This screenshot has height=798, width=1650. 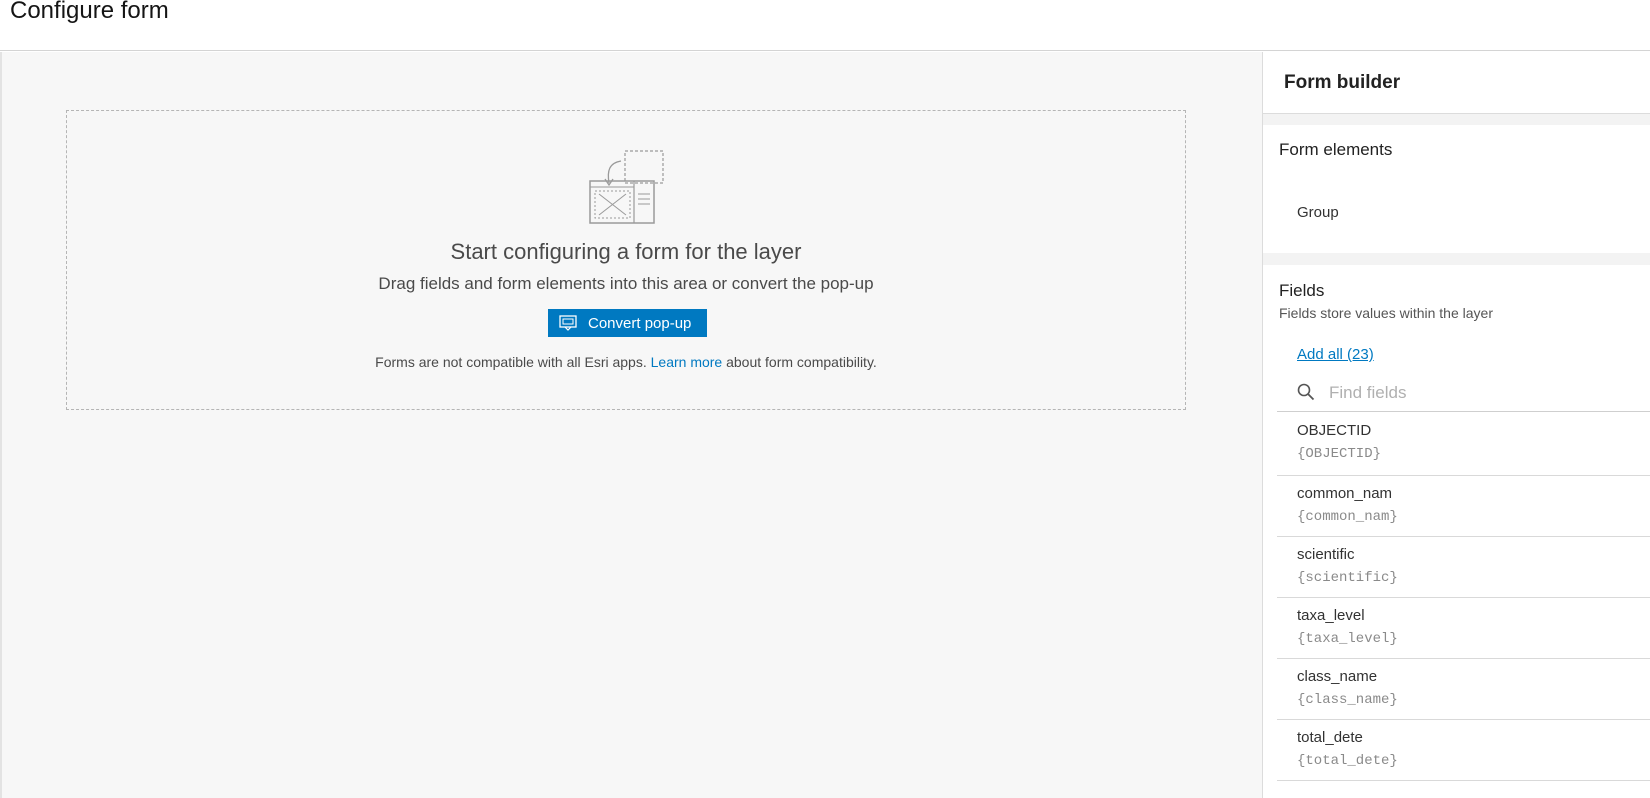 What do you see at coordinates (1342, 82) in the screenshot?
I see `form-builder-title: Form builder` at bounding box center [1342, 82].